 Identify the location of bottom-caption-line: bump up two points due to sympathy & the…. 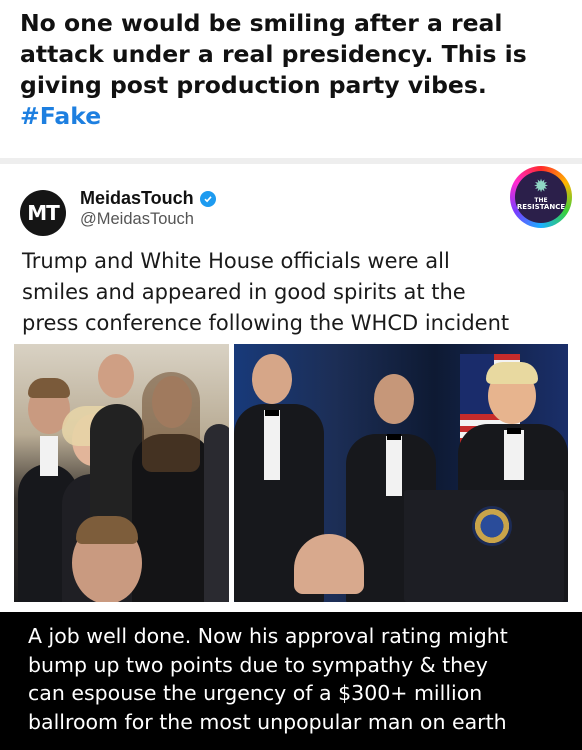
(258, 664).